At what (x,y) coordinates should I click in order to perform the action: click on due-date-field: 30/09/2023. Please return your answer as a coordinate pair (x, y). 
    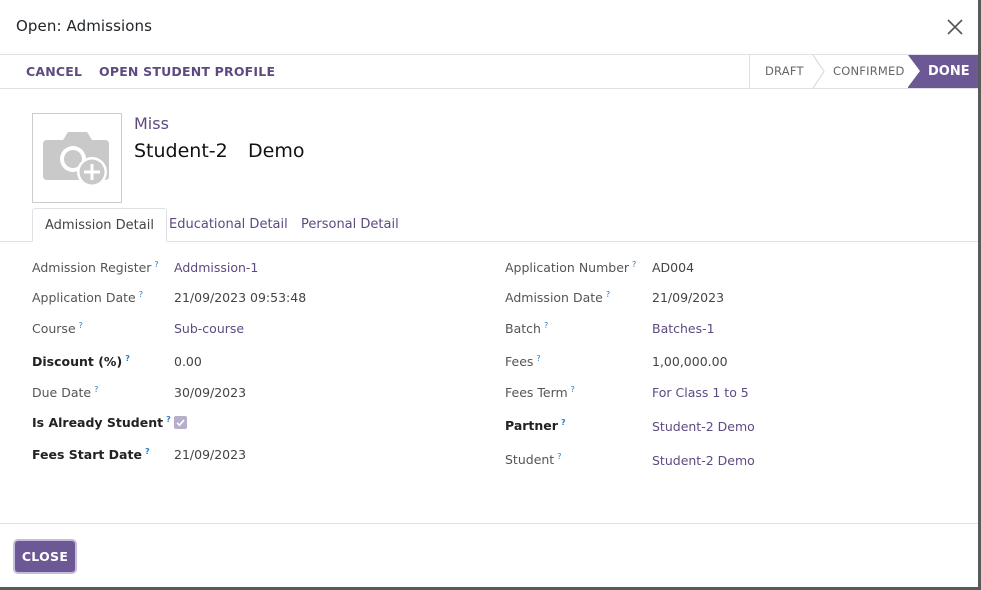
    Looking at the image, I should click on (210, 392).